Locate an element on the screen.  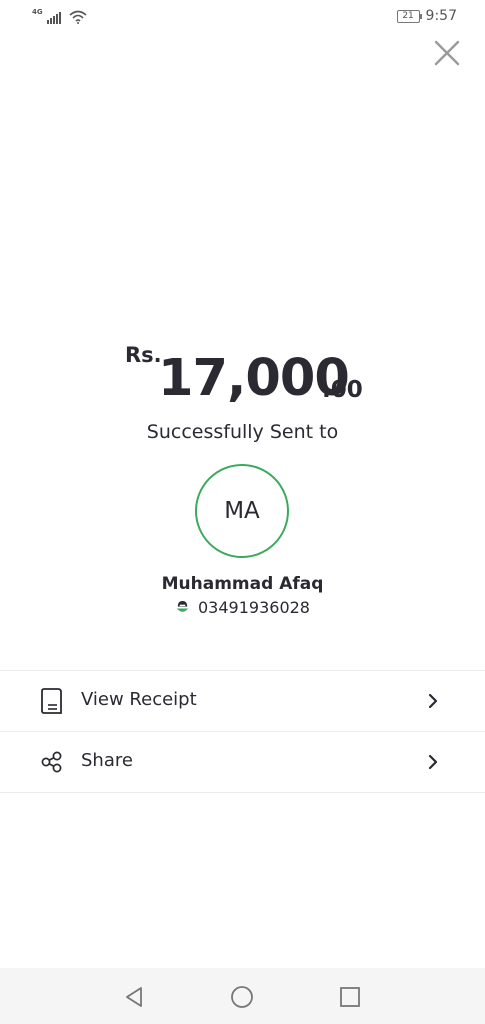
system-nav-bar is located at coordinates (242, 996).